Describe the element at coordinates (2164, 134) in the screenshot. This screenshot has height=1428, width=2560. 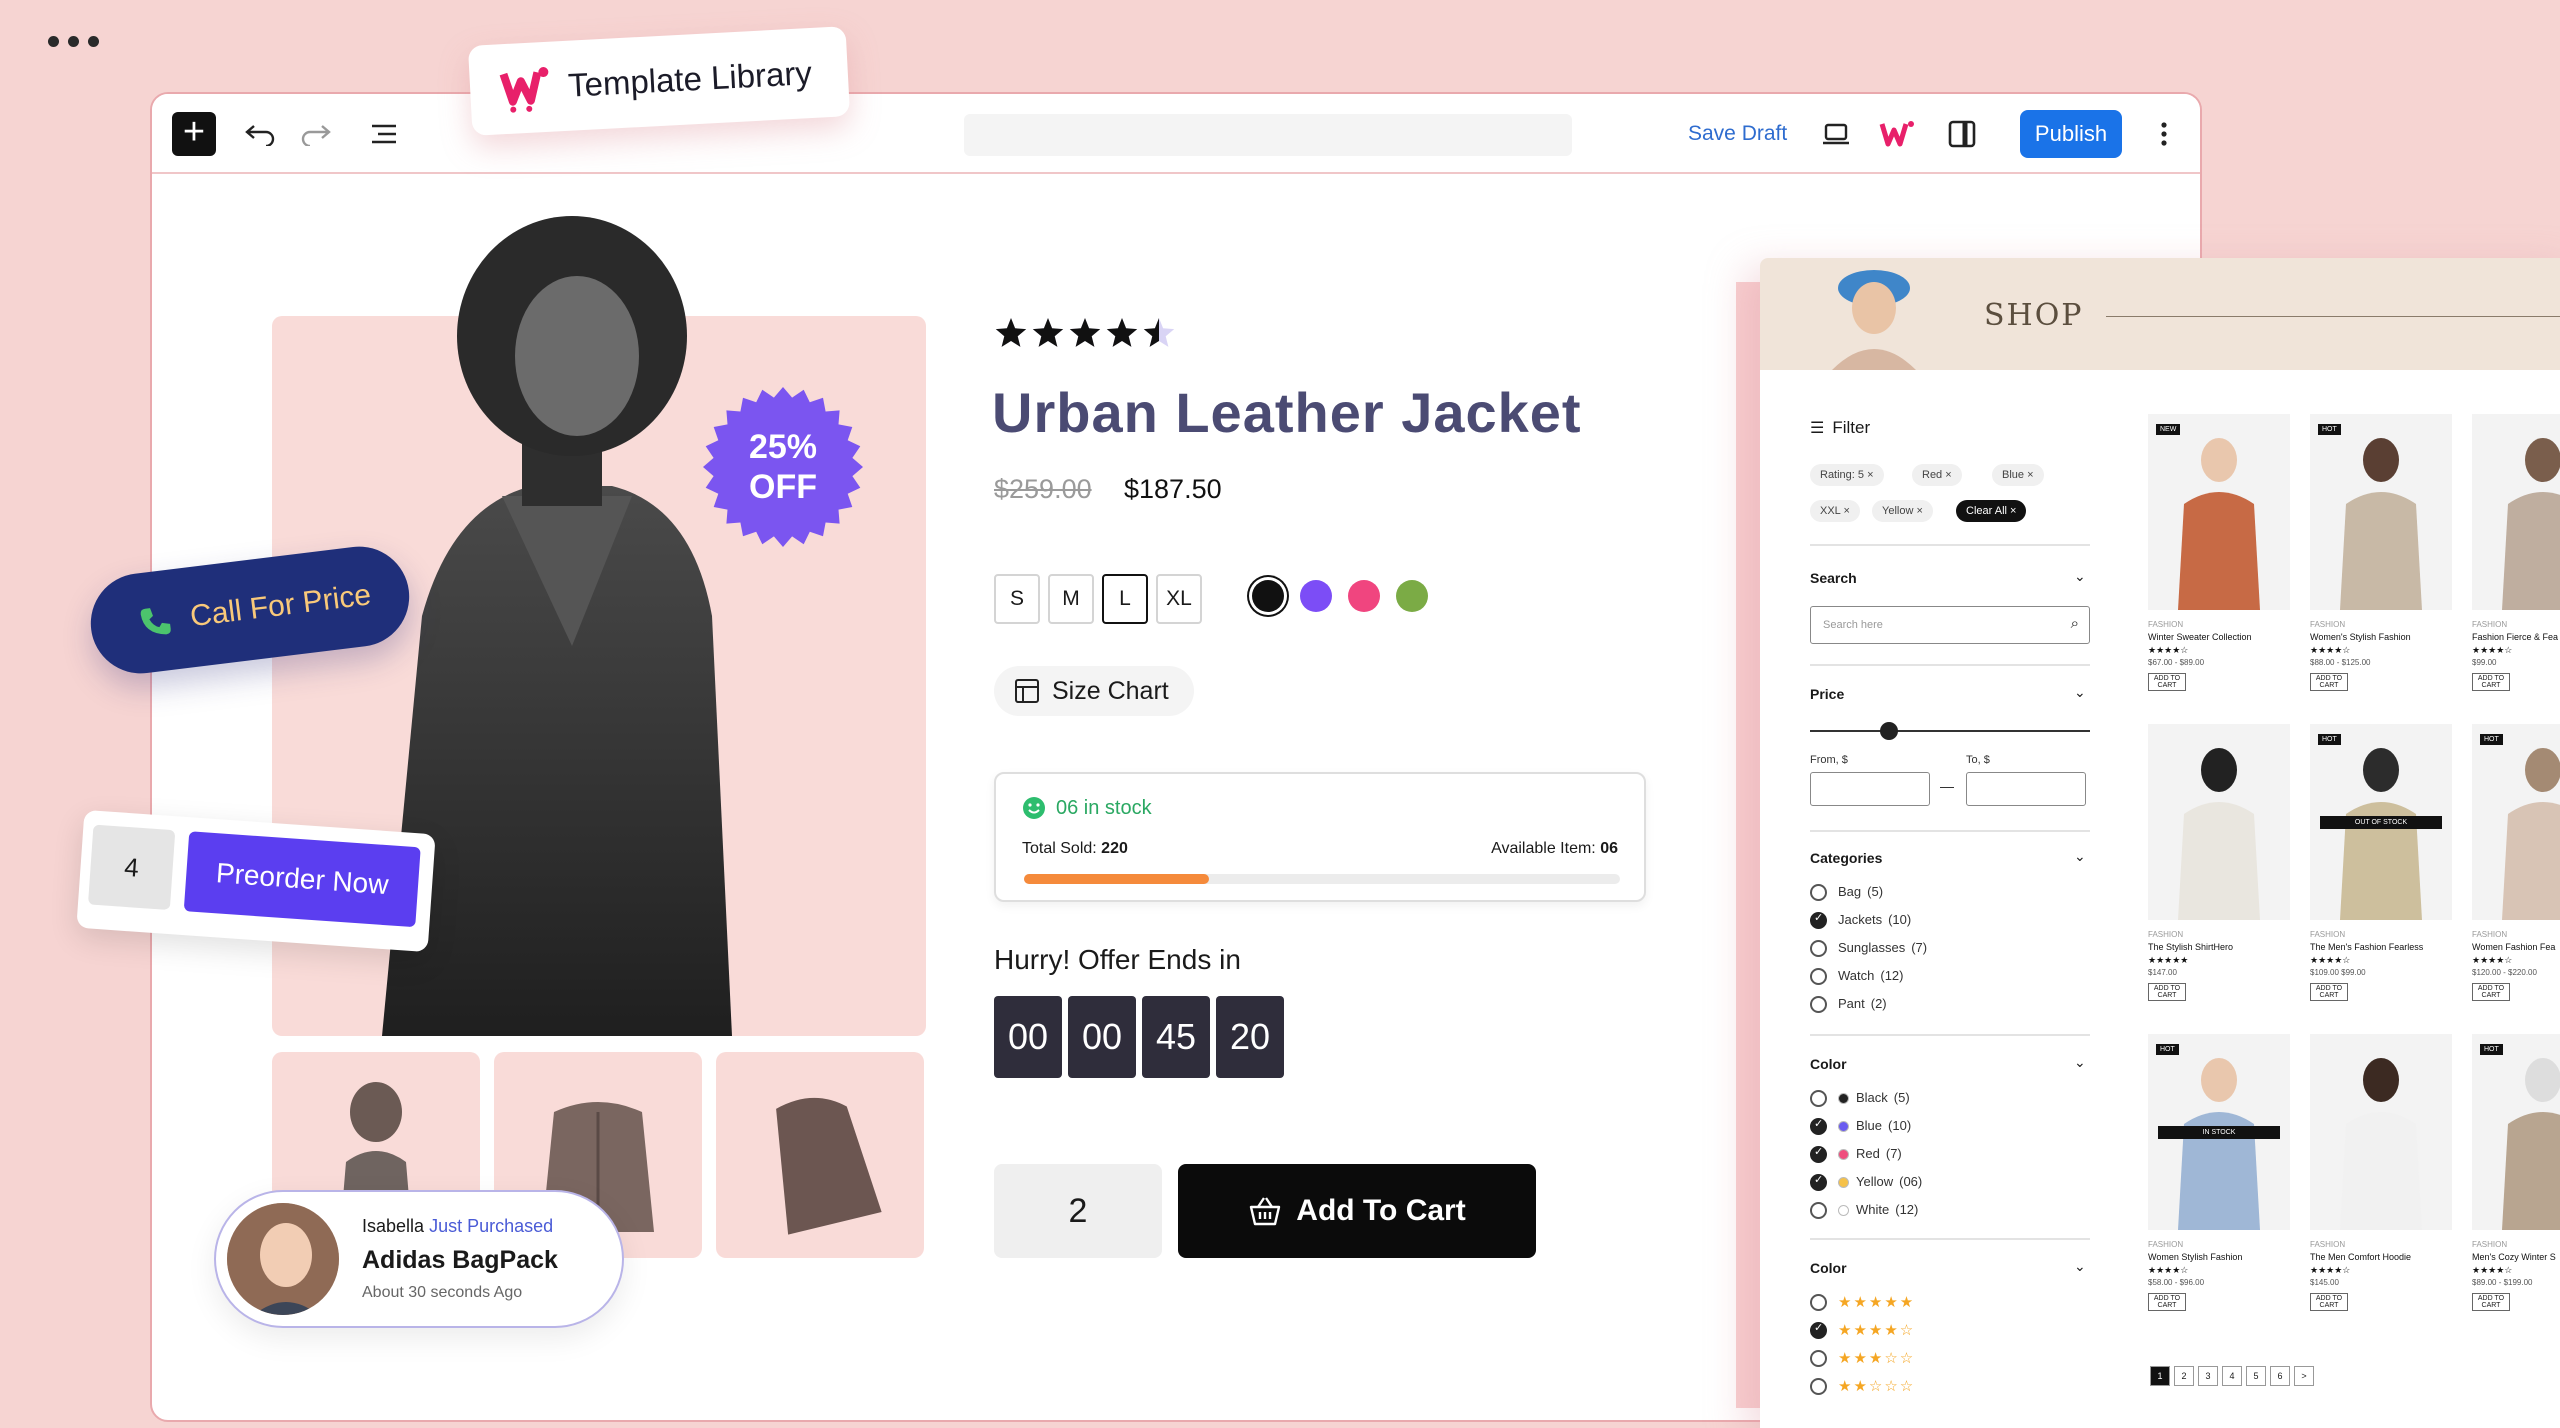
I see `more-options-icon` at that location.